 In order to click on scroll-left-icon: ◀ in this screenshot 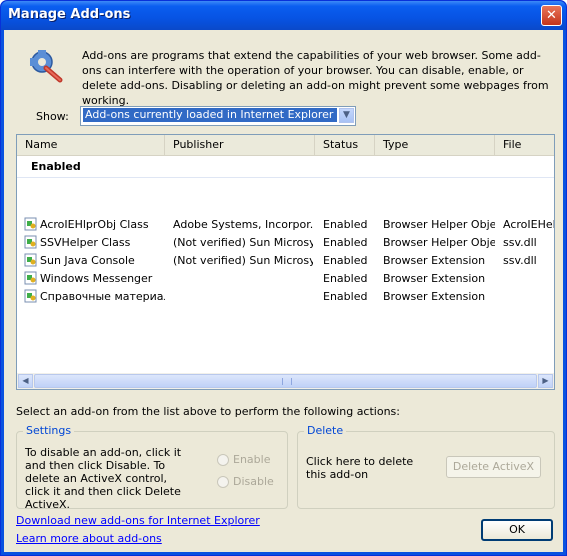, I will do `click(25, 381)`.